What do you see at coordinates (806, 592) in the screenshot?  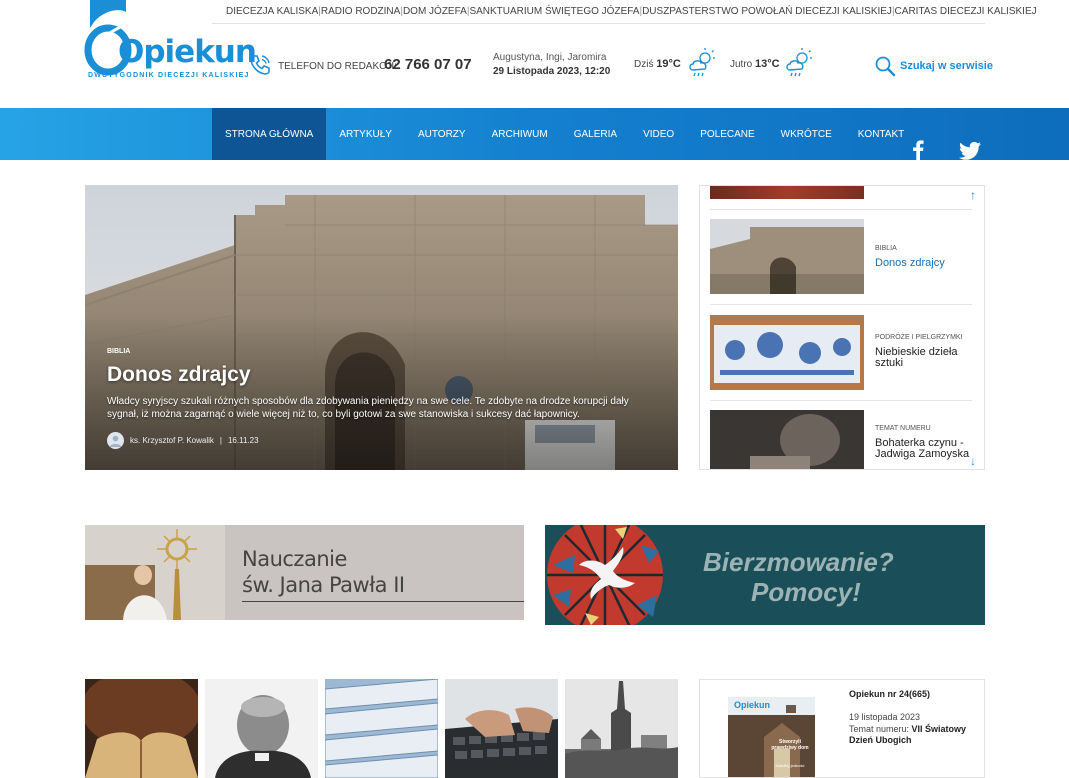 I see `banner-line-2: Pomocy!` at bounding box center [806, 592].